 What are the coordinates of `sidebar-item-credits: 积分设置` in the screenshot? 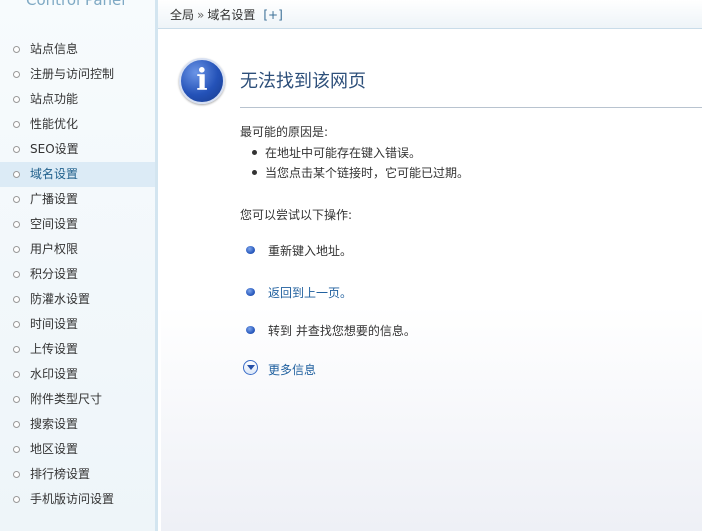 It's located at (77, 274).